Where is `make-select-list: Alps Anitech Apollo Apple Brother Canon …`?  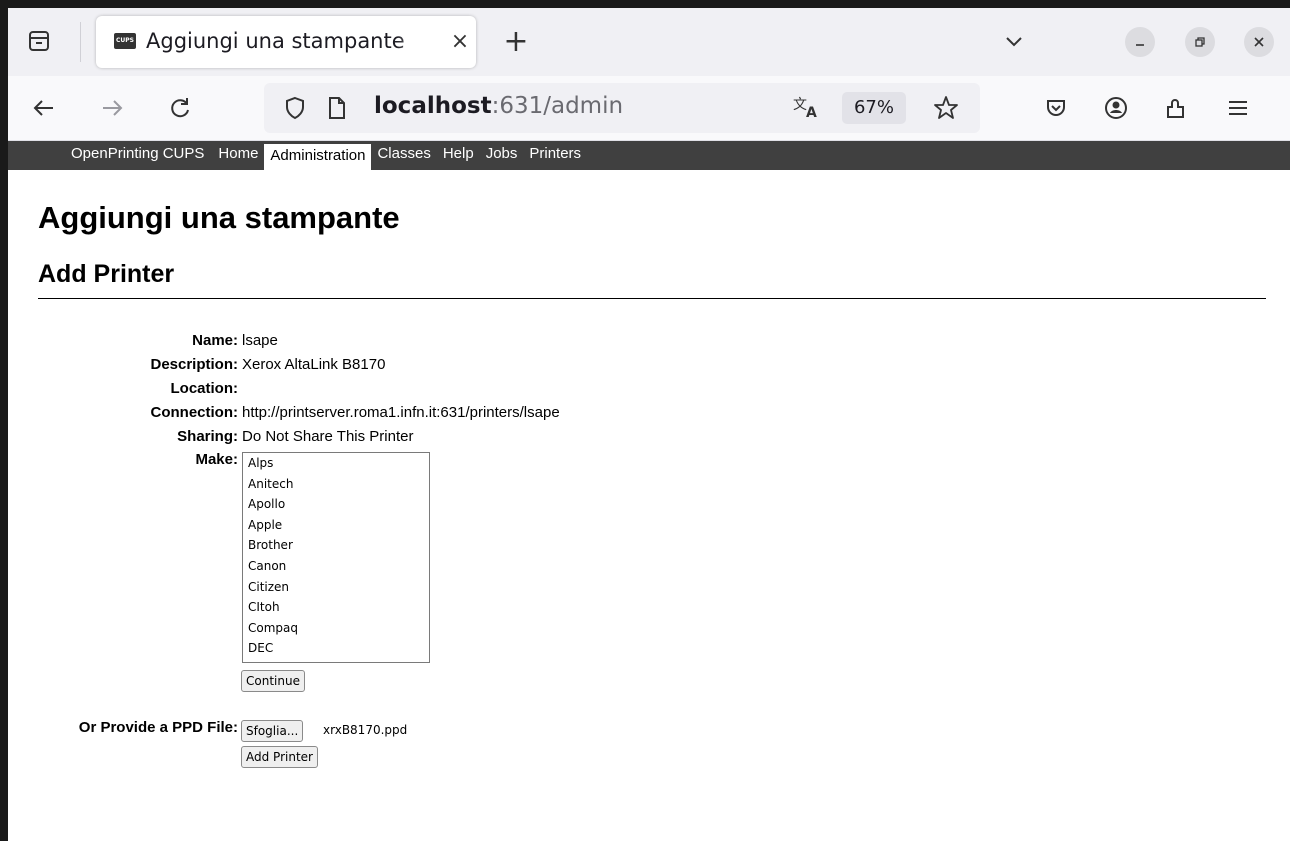
make-select-list: Alps Anitech Apollo Apple Brother Canon … is located at coordinates (336, 557).